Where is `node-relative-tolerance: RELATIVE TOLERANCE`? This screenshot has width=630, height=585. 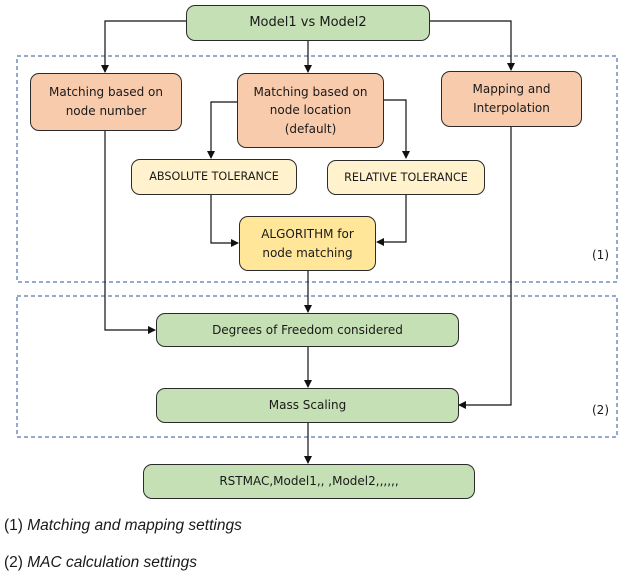 node-relative-tolerance: RELATIVE TOLERANCE is located at coordinates (406, 177).